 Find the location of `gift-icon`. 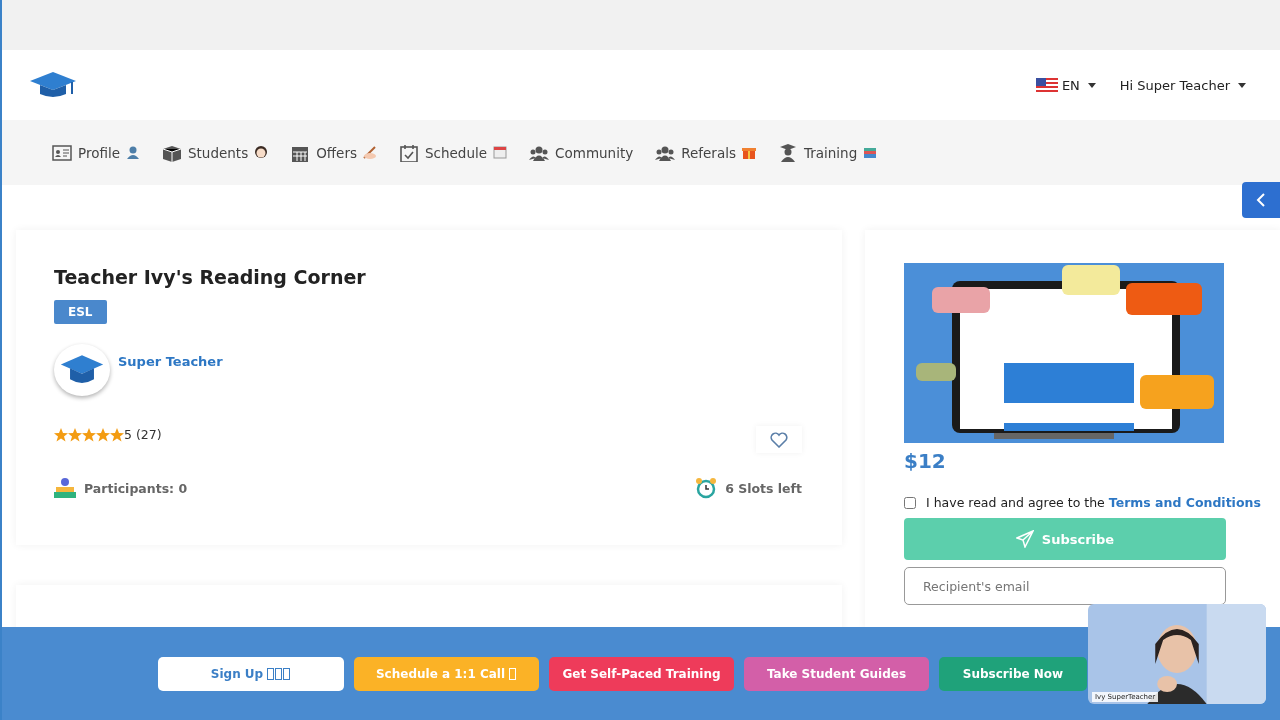

gift-icon is located at coordinates (748, 152).